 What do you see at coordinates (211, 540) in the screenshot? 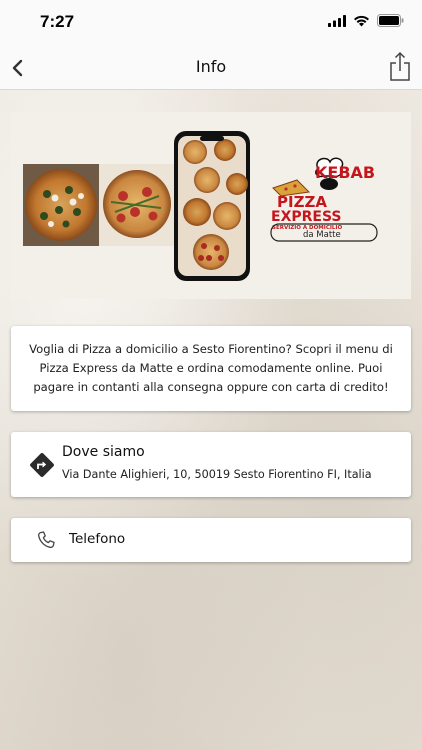
I see `phone-card: Telefono` at bounding box center [211, 540].